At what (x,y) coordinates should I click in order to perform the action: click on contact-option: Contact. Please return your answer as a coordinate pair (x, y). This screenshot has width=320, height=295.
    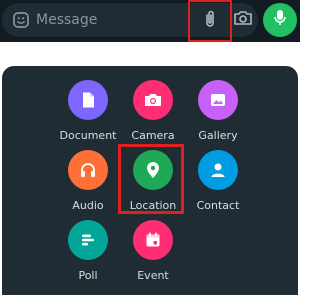
    Looking at the image, I should click on (218, 185).